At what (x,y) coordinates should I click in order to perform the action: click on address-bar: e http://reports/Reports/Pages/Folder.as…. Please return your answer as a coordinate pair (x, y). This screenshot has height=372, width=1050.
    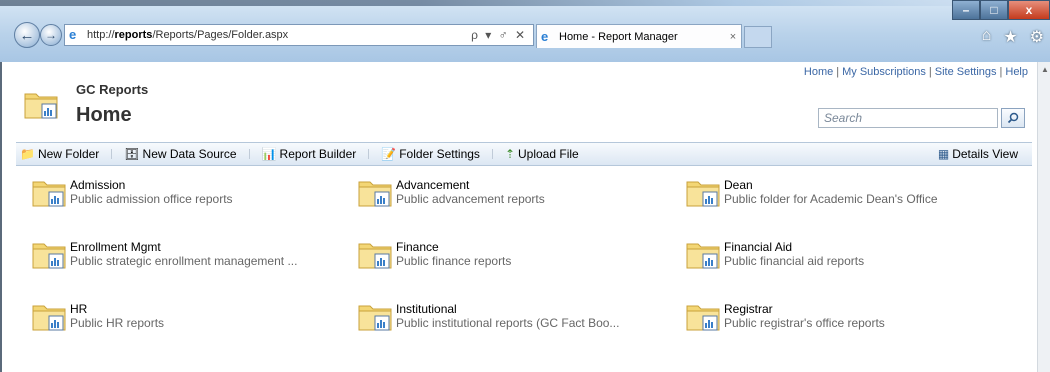
    Looking at the image, I should click on (299, 35).